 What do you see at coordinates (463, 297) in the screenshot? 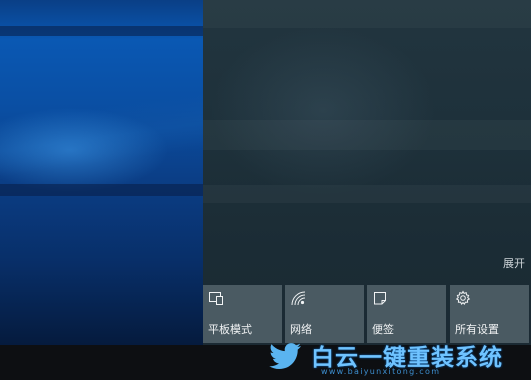
I see `gear-icon` at bounding box center [463, 297].